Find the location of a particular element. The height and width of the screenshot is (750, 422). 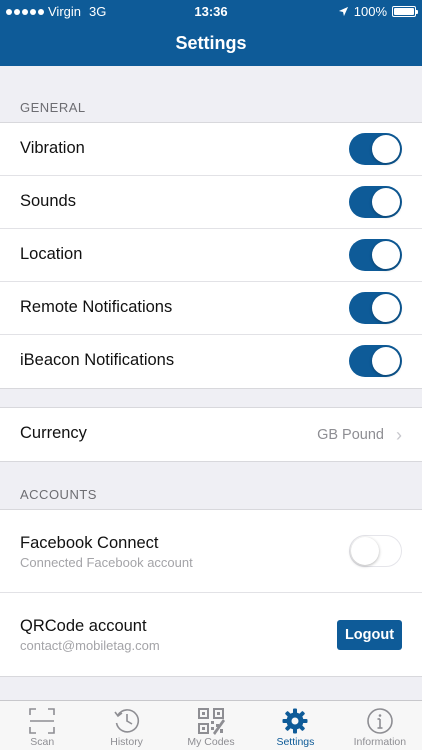

currency-row: Currency GB Pound › is located at coordinates (211, 434).